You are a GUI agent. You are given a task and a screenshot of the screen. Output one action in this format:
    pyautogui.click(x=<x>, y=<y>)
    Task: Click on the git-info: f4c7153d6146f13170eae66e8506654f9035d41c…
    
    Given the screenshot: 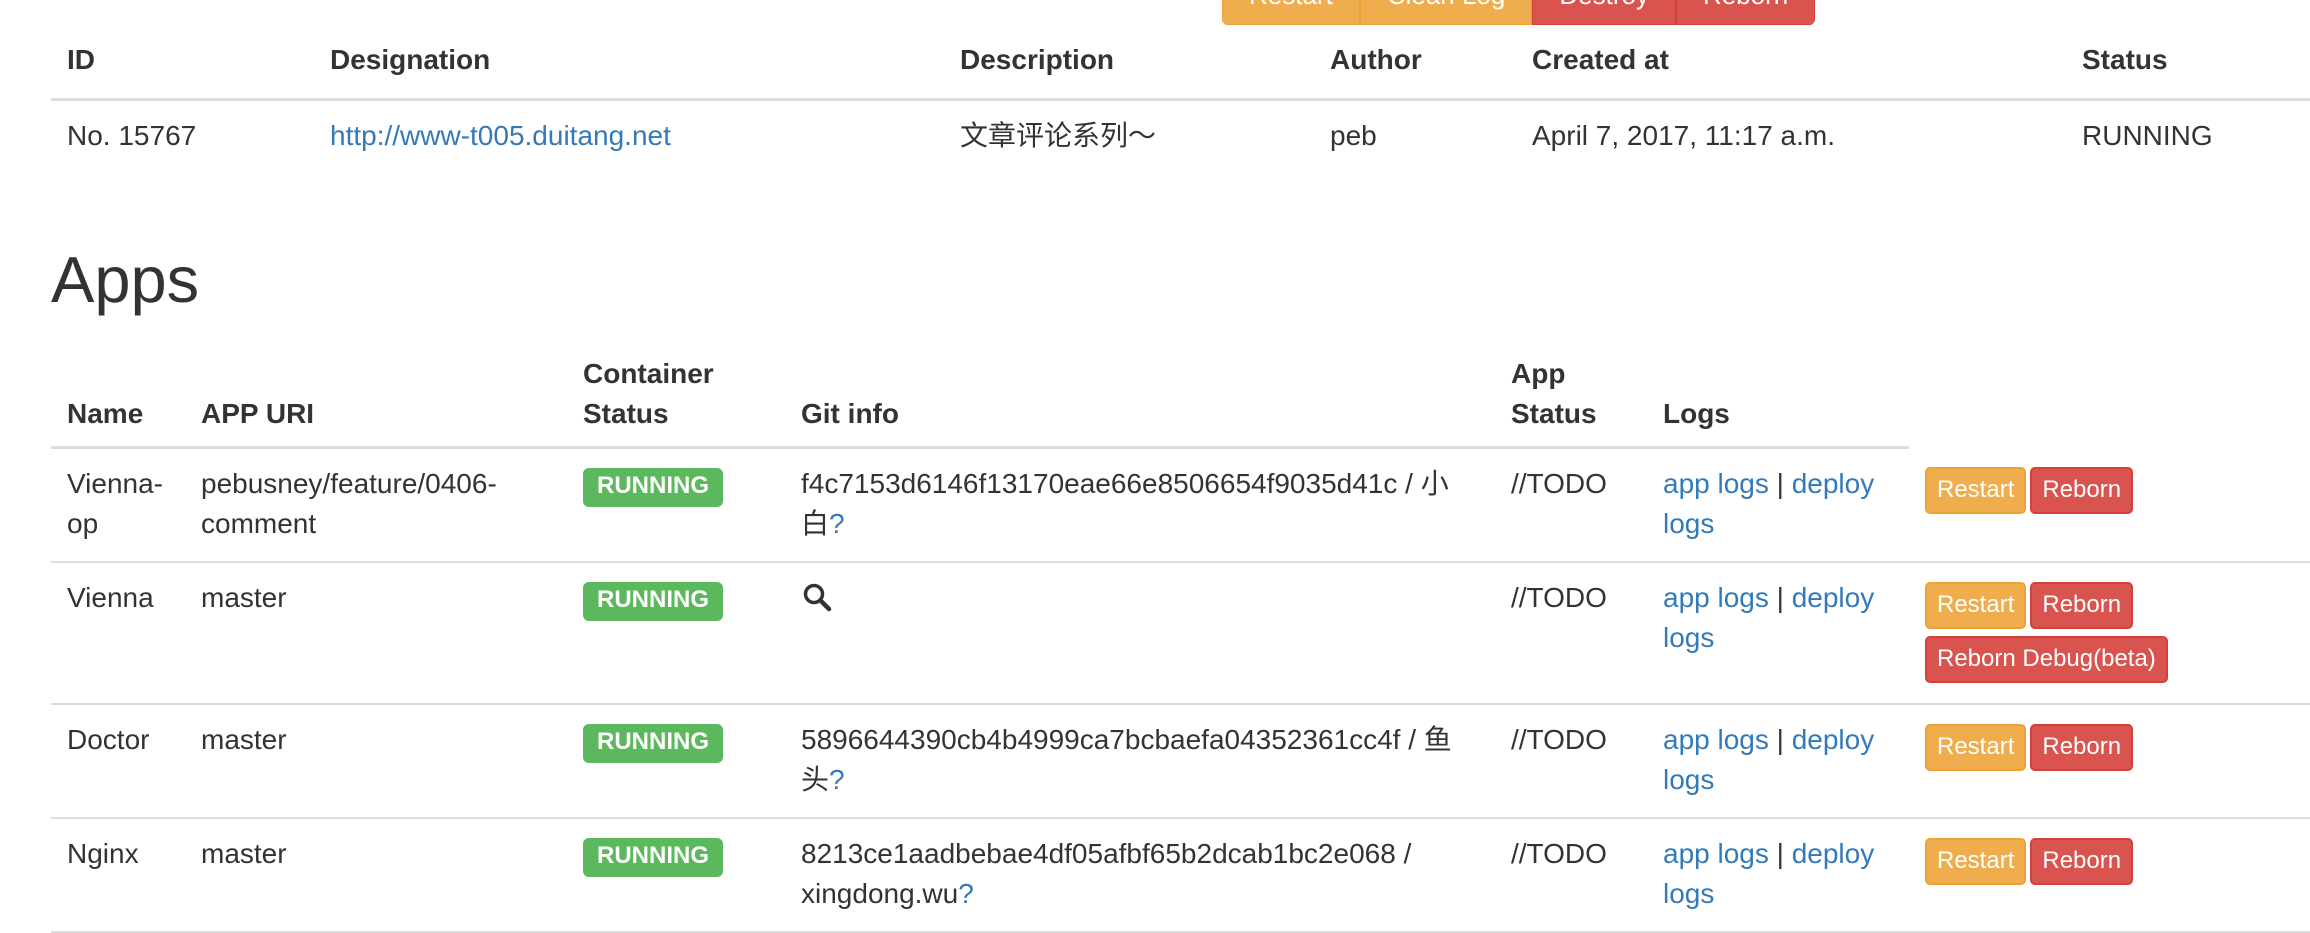 What is the action you would take?
    pyautogui.click(x=1125, y=503)
    